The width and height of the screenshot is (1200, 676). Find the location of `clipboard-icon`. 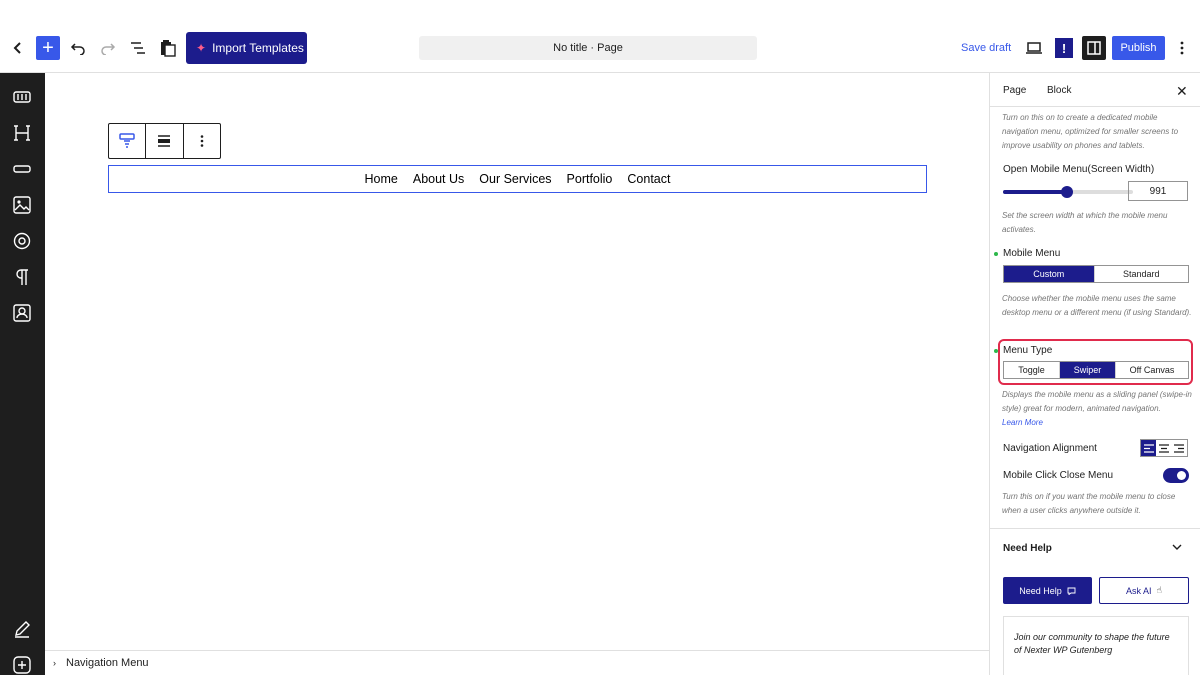

clipboard-icon is located at coordinates (168, 48).